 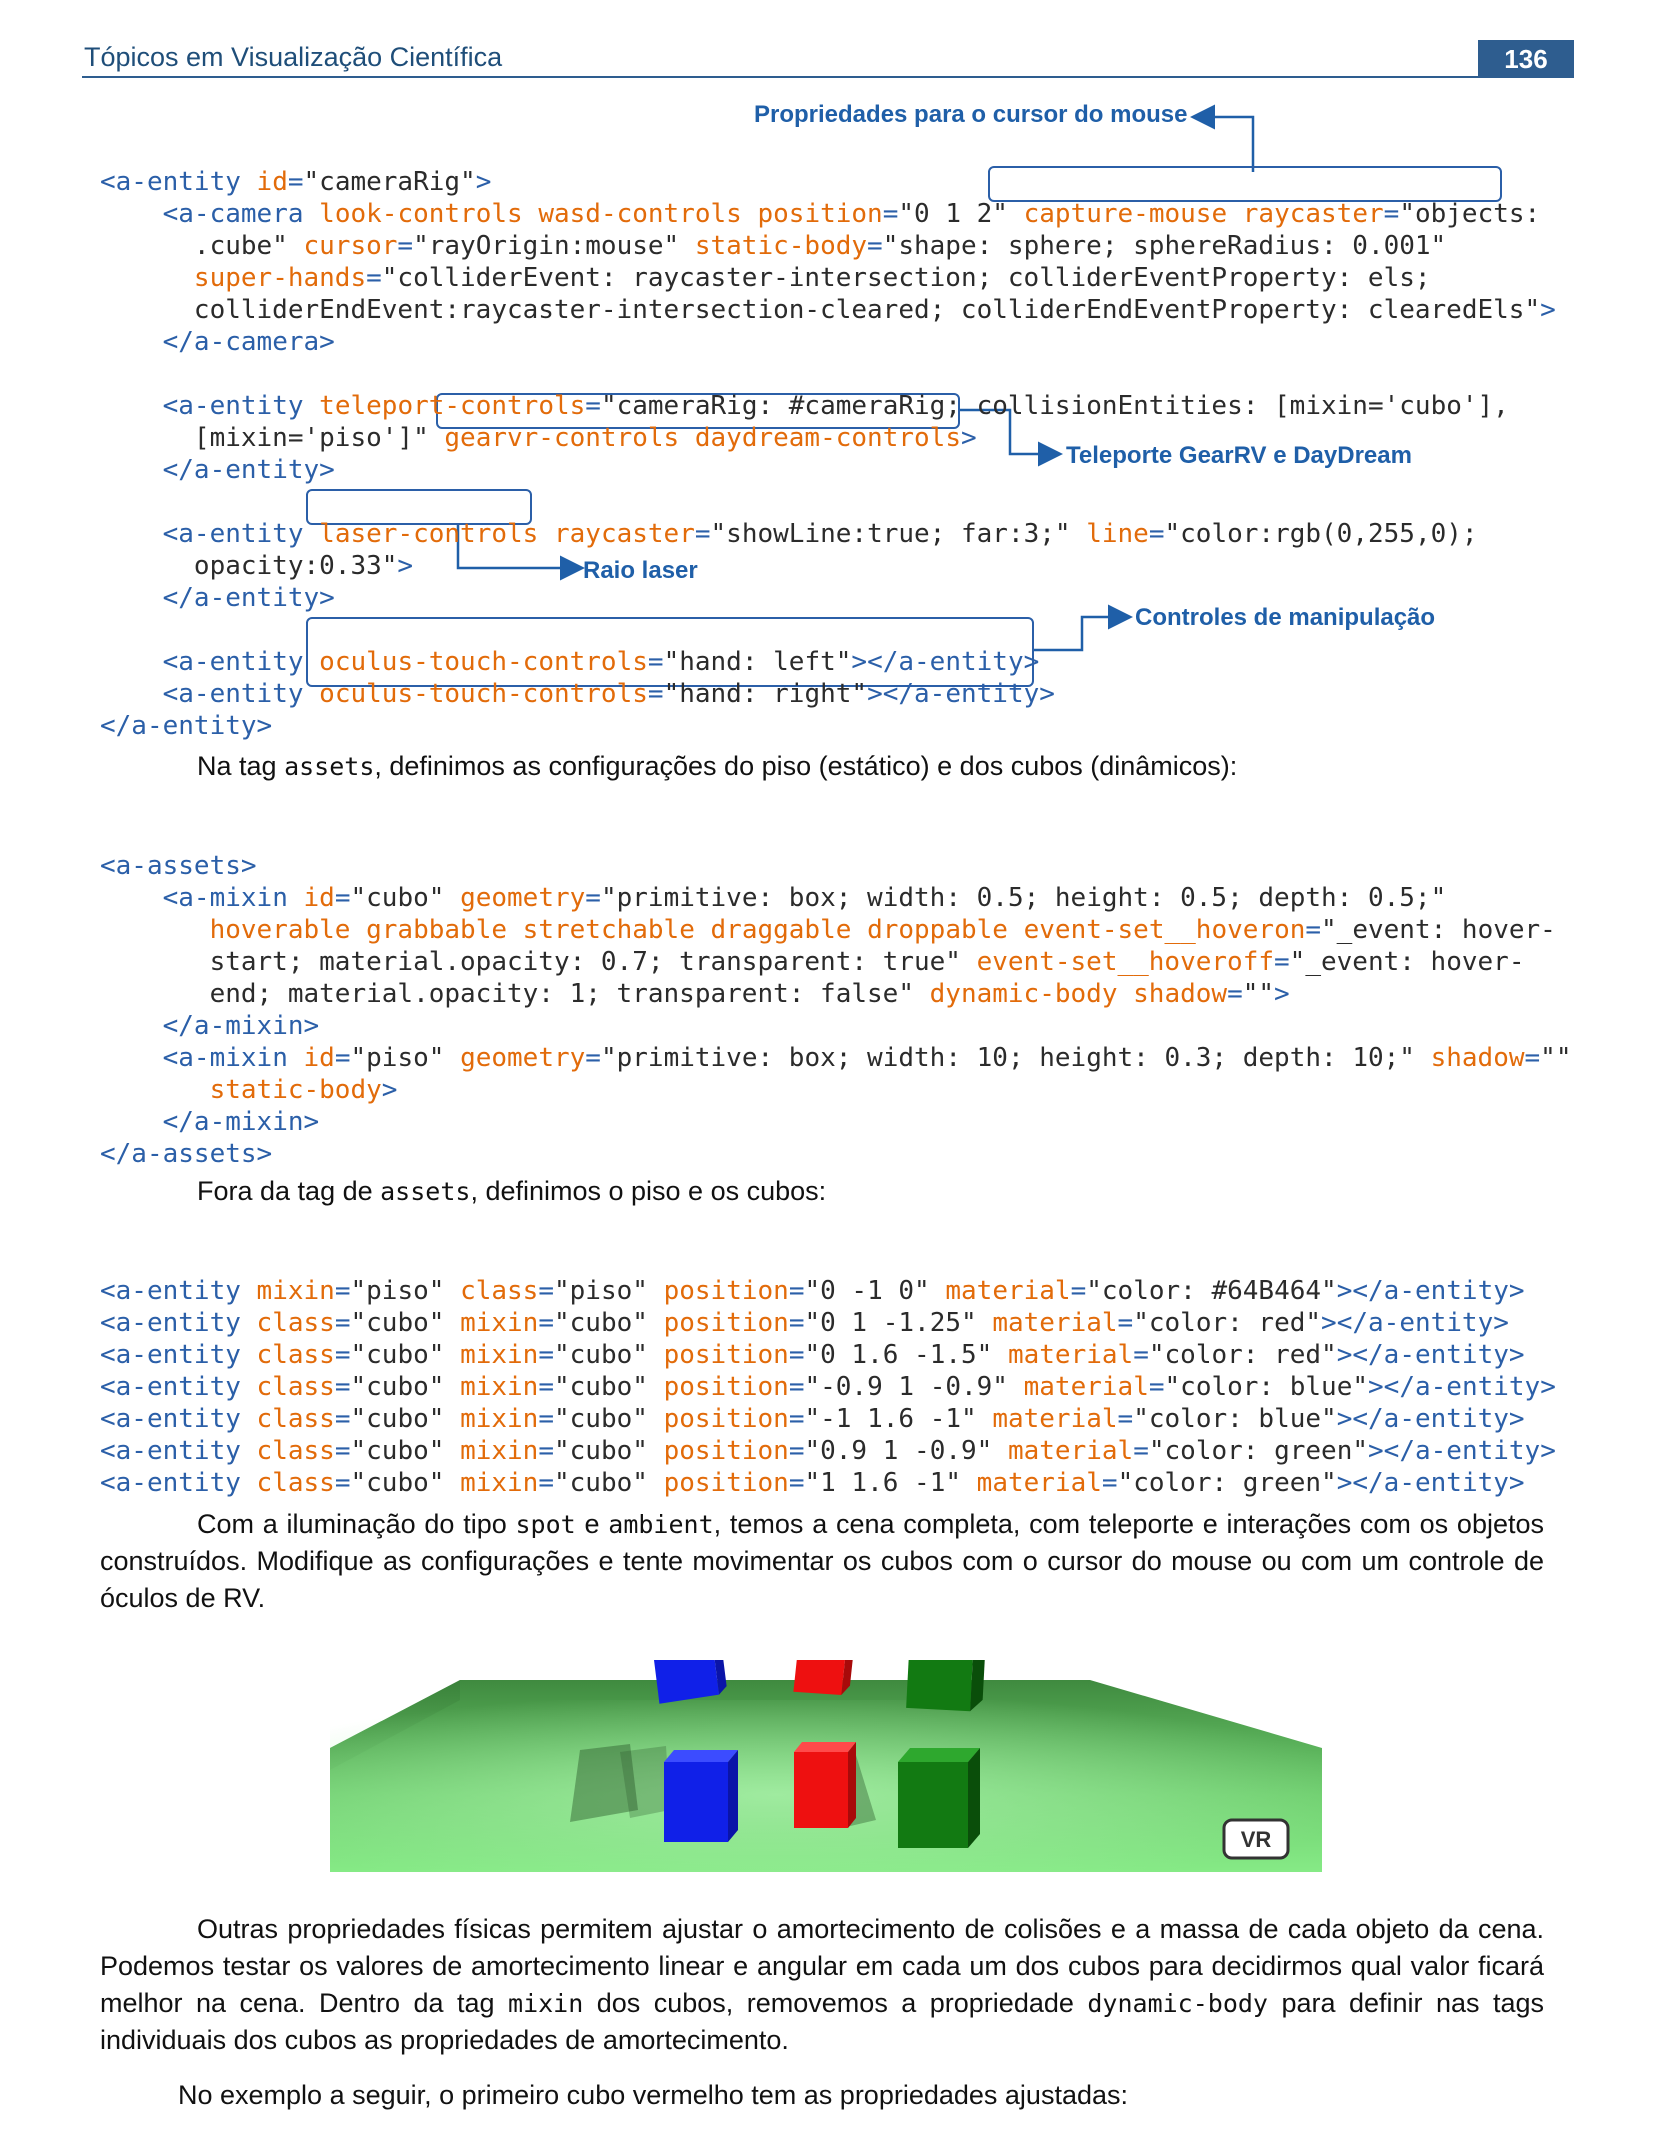 I want to click on inline-code: ambient, so click(x=661, y=1524).